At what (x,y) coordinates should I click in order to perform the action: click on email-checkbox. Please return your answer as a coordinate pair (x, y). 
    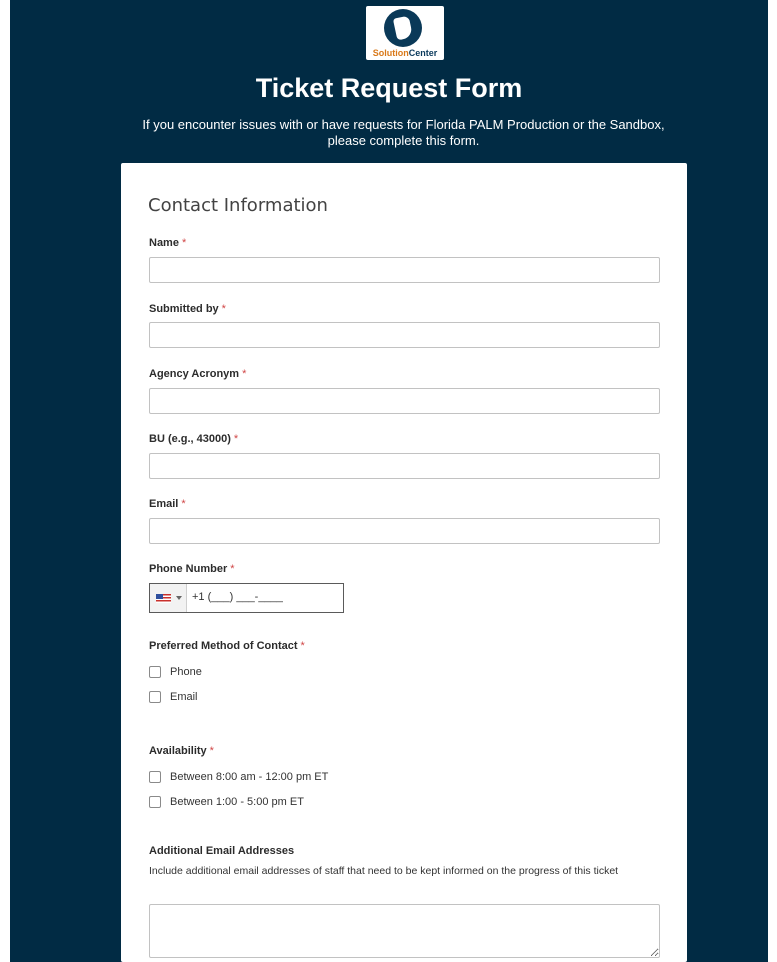
    Looking at the image, I should click on (155, 697).